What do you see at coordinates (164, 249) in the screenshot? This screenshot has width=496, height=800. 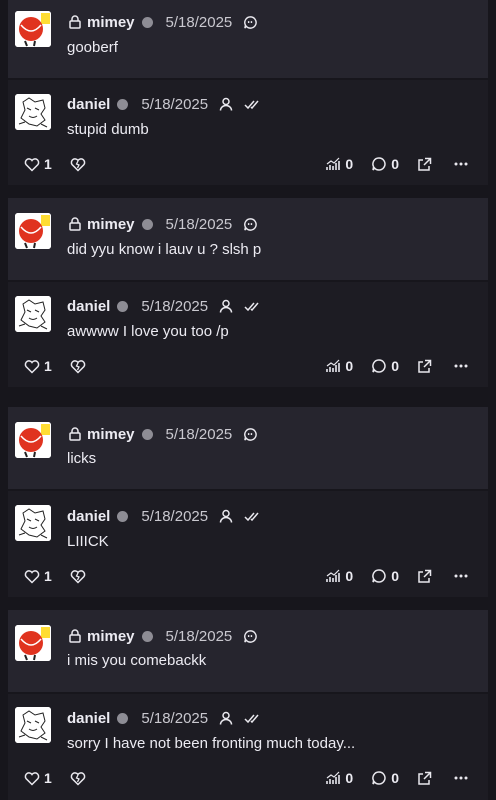 I see `post-text: did yyu know i lauv u ? slsh p` at bounding box center [164, 249].